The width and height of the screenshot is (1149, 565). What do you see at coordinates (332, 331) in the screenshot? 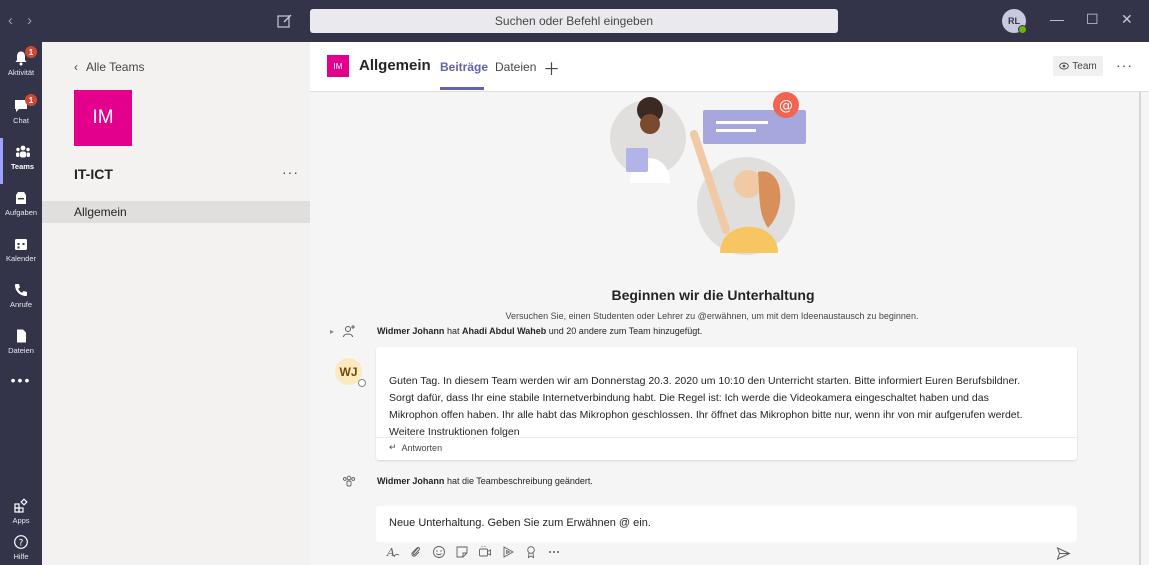
I see `expand-chevron-icon: ▸` at bounding box center [332, 331].